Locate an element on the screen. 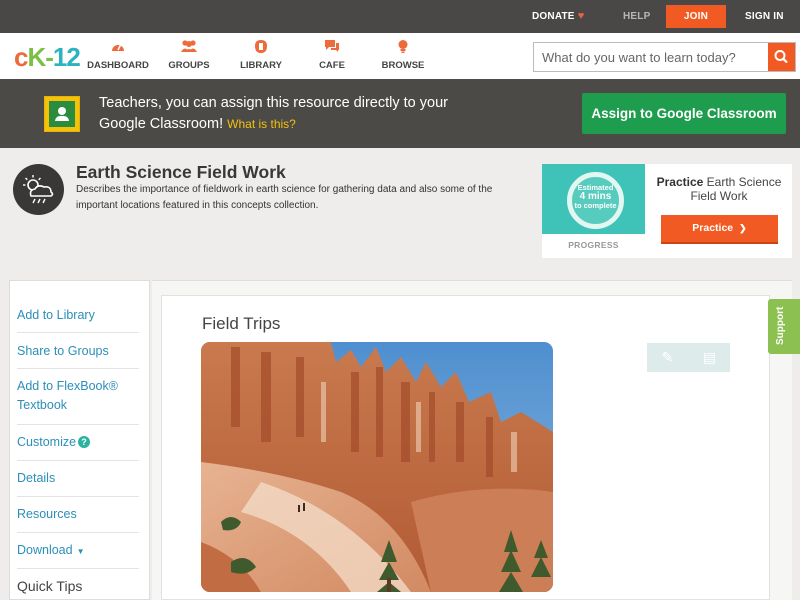  weather-icon is located at coordinates (38, 189).